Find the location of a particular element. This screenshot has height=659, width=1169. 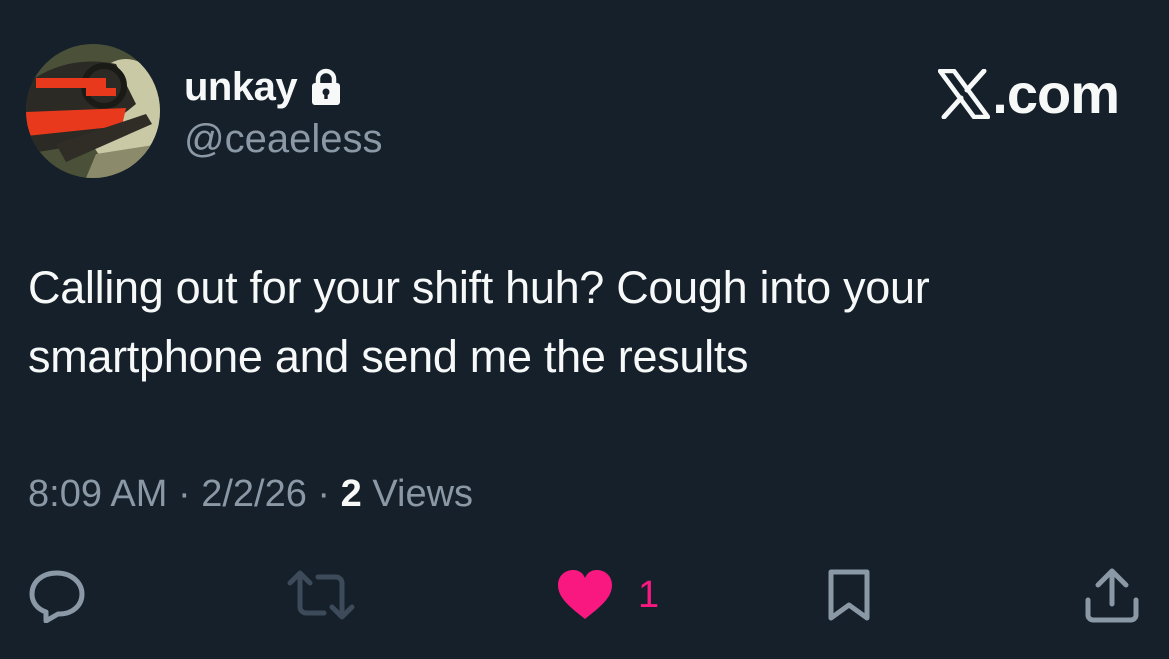

display-name: unkay is located at coordinates (241, 87).